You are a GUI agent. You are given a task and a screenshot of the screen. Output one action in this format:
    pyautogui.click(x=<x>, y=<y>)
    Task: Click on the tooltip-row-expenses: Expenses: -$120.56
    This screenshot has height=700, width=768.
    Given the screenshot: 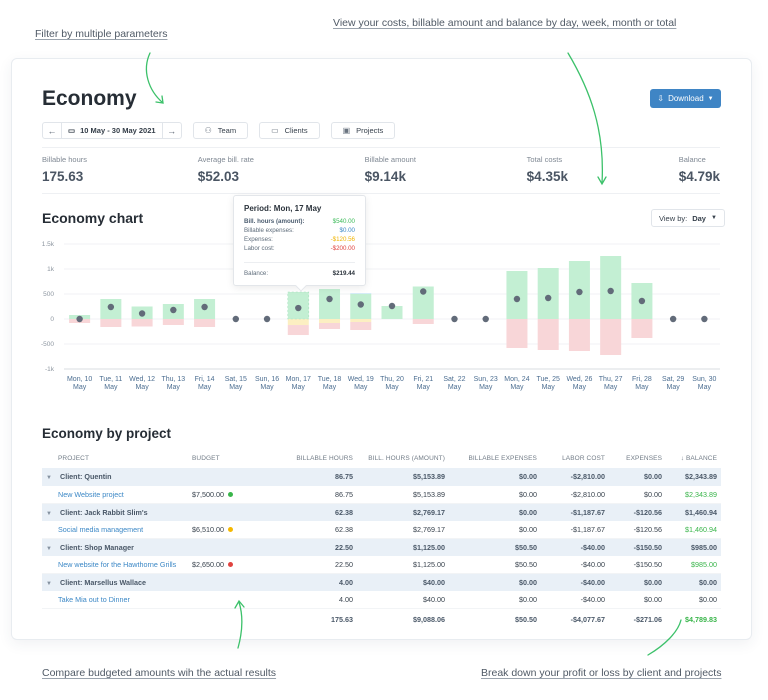 What is the action you would take?
    pyautogui.click(x=299, y=239)
    